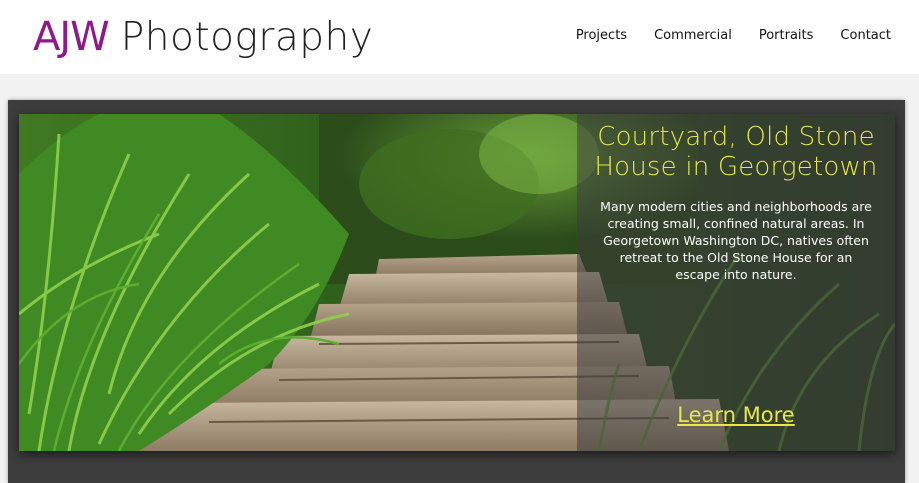 Image resolution: width=919 pixels, height=483 pixels. I want to click on main-nav: Projects Commercial Portraits Contact, so click(733, 36).